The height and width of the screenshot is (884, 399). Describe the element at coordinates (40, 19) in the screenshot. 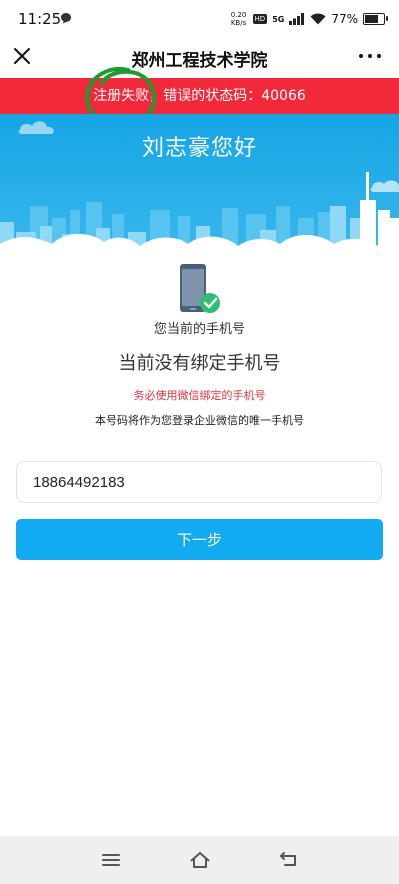

I see `status-time: 11:25` at that location.